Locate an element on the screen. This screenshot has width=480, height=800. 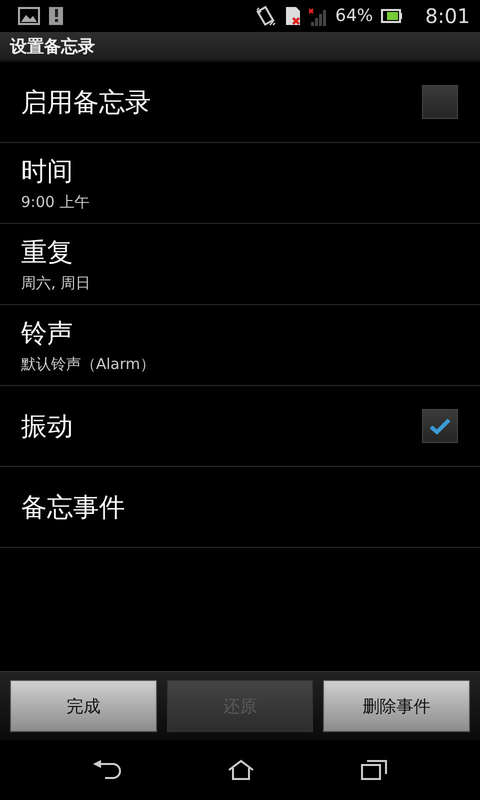
check-icon is located at coordinates (440, 426).